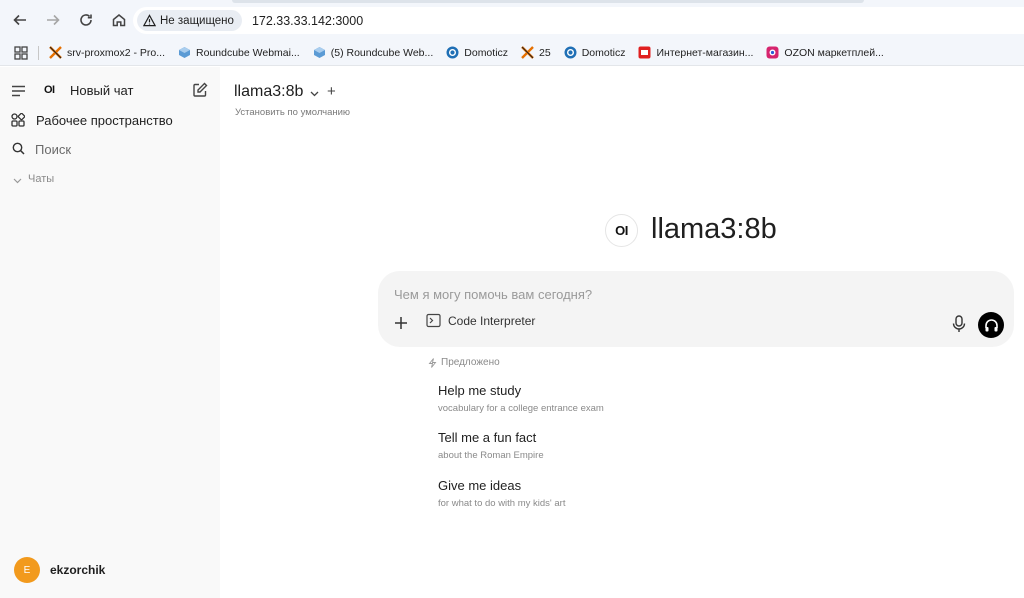  What do you see at coordinates (41, 179) in the screenshot?
I see `chats-section-toggle: Чаты` at bounding box center [41, 179].